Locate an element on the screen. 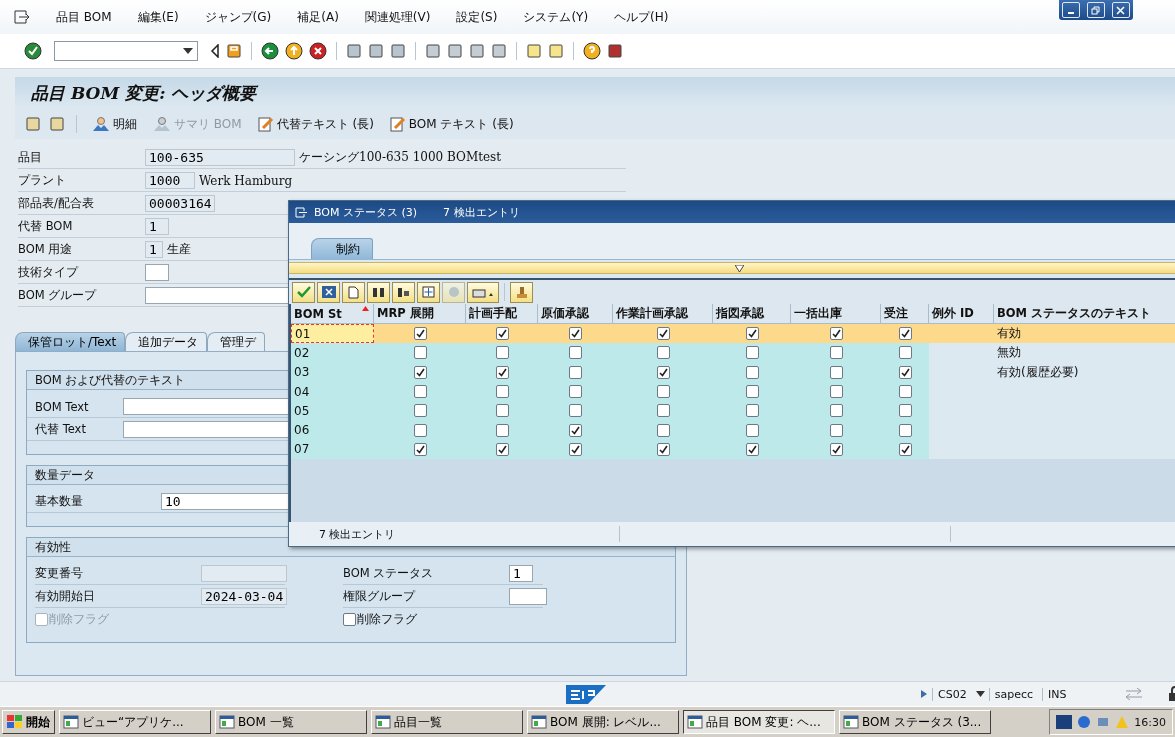 Image resolution: width=1175 pixels, height=737 pixels. menu-item: ヘルプ(H) is located at coordinates (641, 17).